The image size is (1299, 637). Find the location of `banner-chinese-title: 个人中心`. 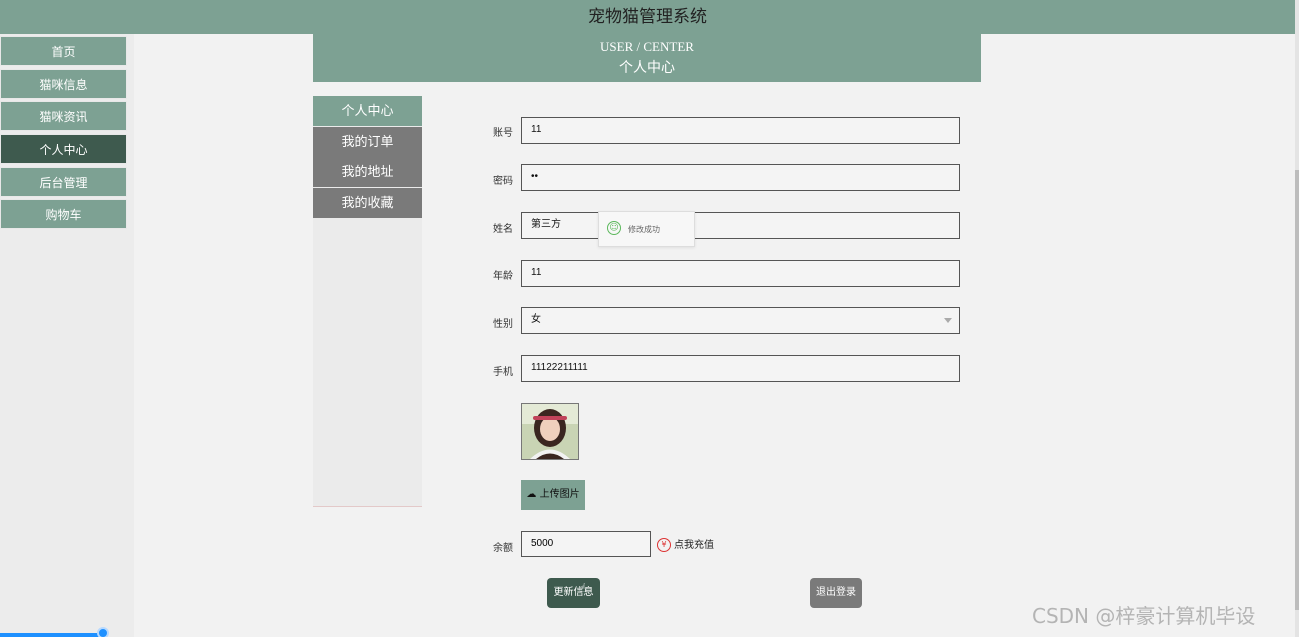

banner-chinese-title: 个人中心 is located at coordinates (647, 68).